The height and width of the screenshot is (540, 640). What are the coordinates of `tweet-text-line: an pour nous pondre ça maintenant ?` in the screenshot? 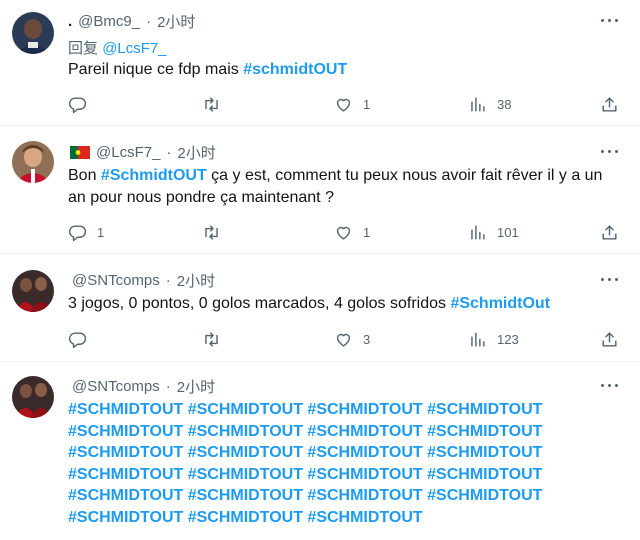 It's located at (201, 197).